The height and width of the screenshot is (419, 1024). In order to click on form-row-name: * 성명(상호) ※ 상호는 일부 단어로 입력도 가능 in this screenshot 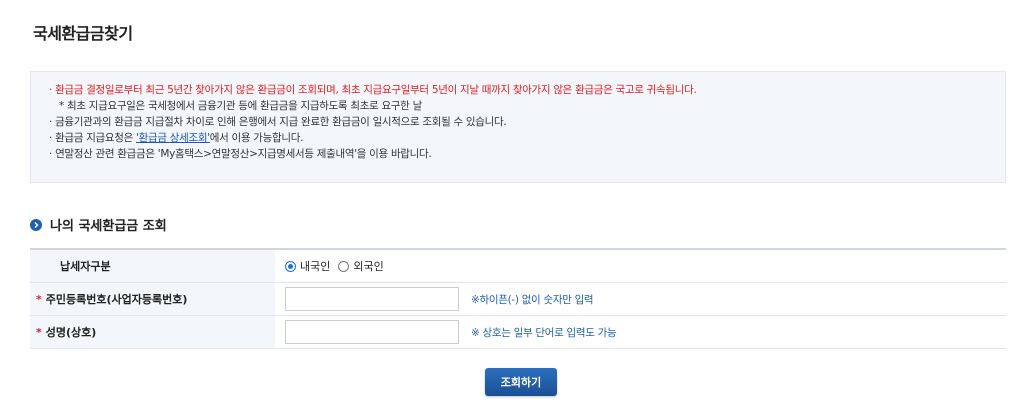, I will do `click(518, 332)`.